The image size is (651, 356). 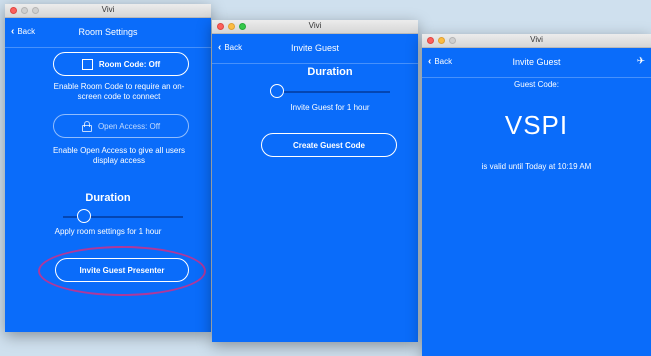 What do you see at coordinates (330, 107) in the screenshot?
I see `duration-note: Invite Guest for 1 hour` at bounding box center [330, 107].